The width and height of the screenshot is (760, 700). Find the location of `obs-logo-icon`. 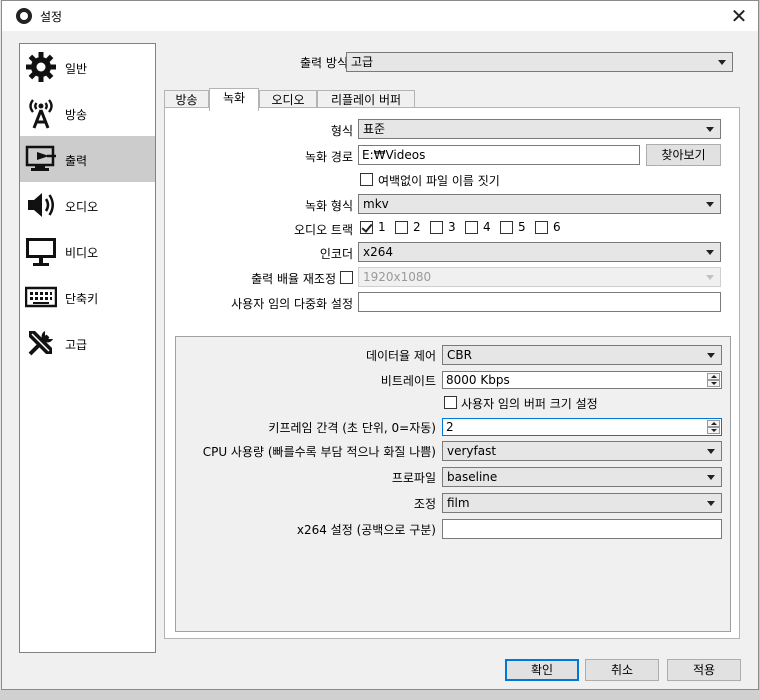

obs-logo-icon is located at coordinates (24, 16).